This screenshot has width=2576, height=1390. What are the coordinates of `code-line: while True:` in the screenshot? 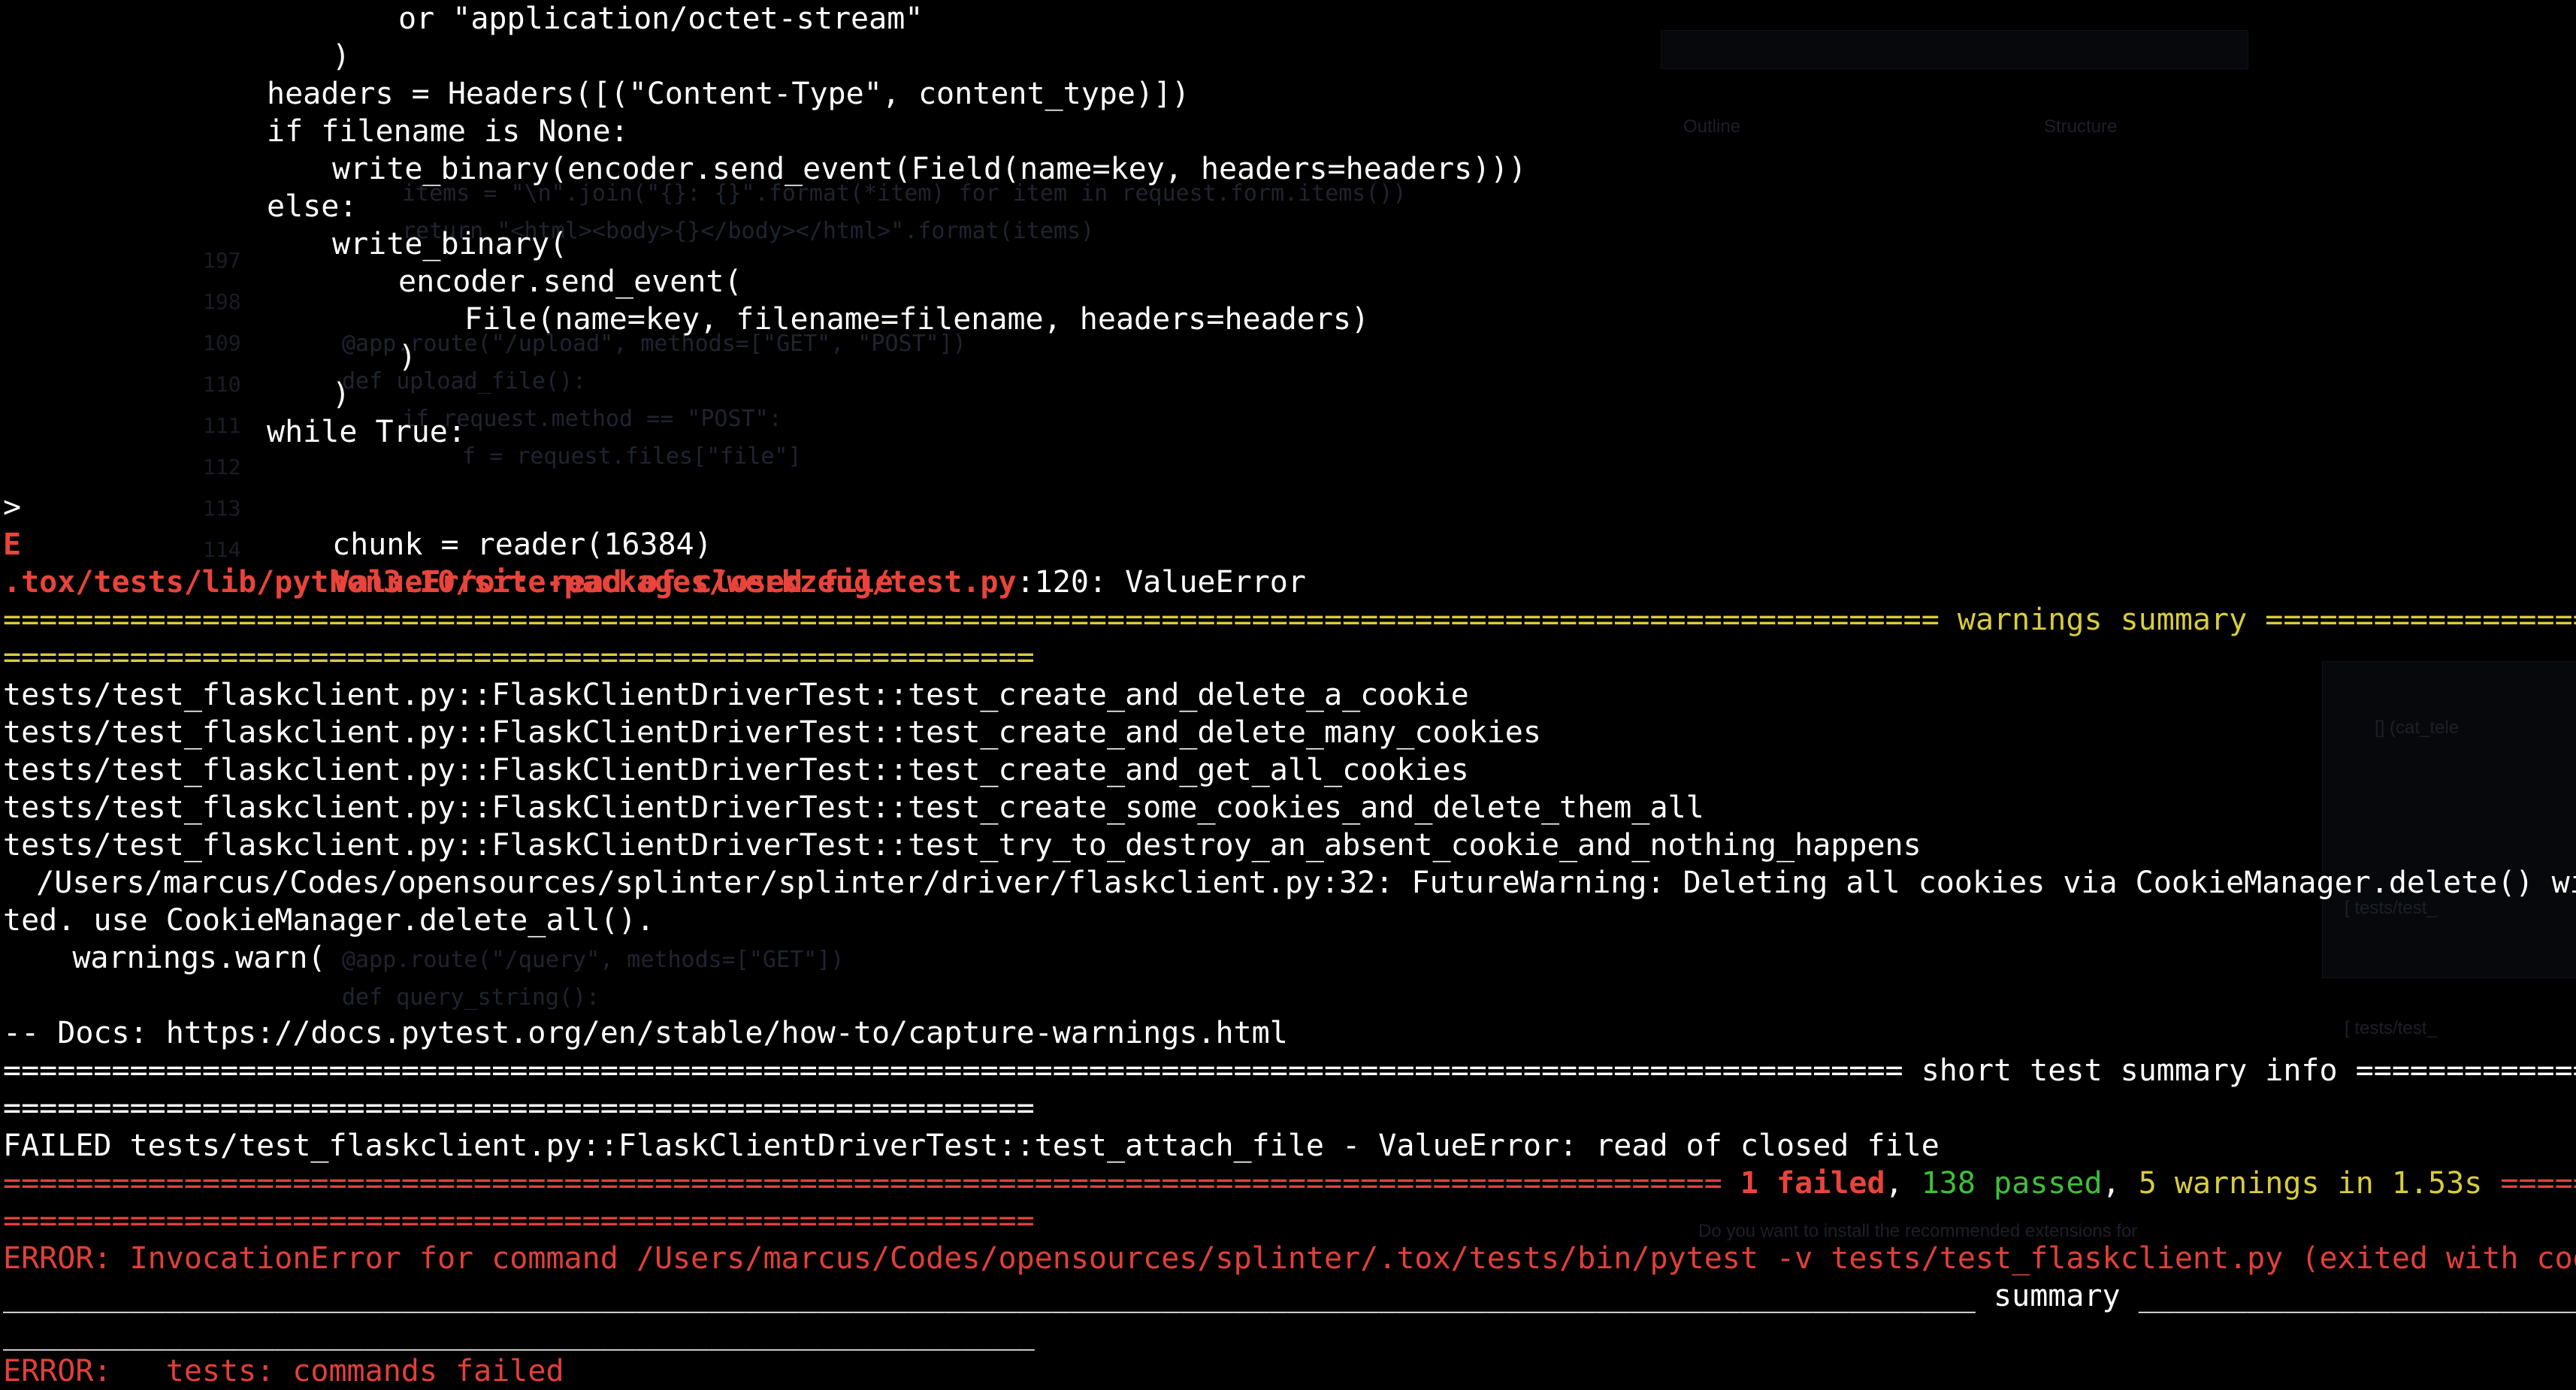 It's located at (367, 432).